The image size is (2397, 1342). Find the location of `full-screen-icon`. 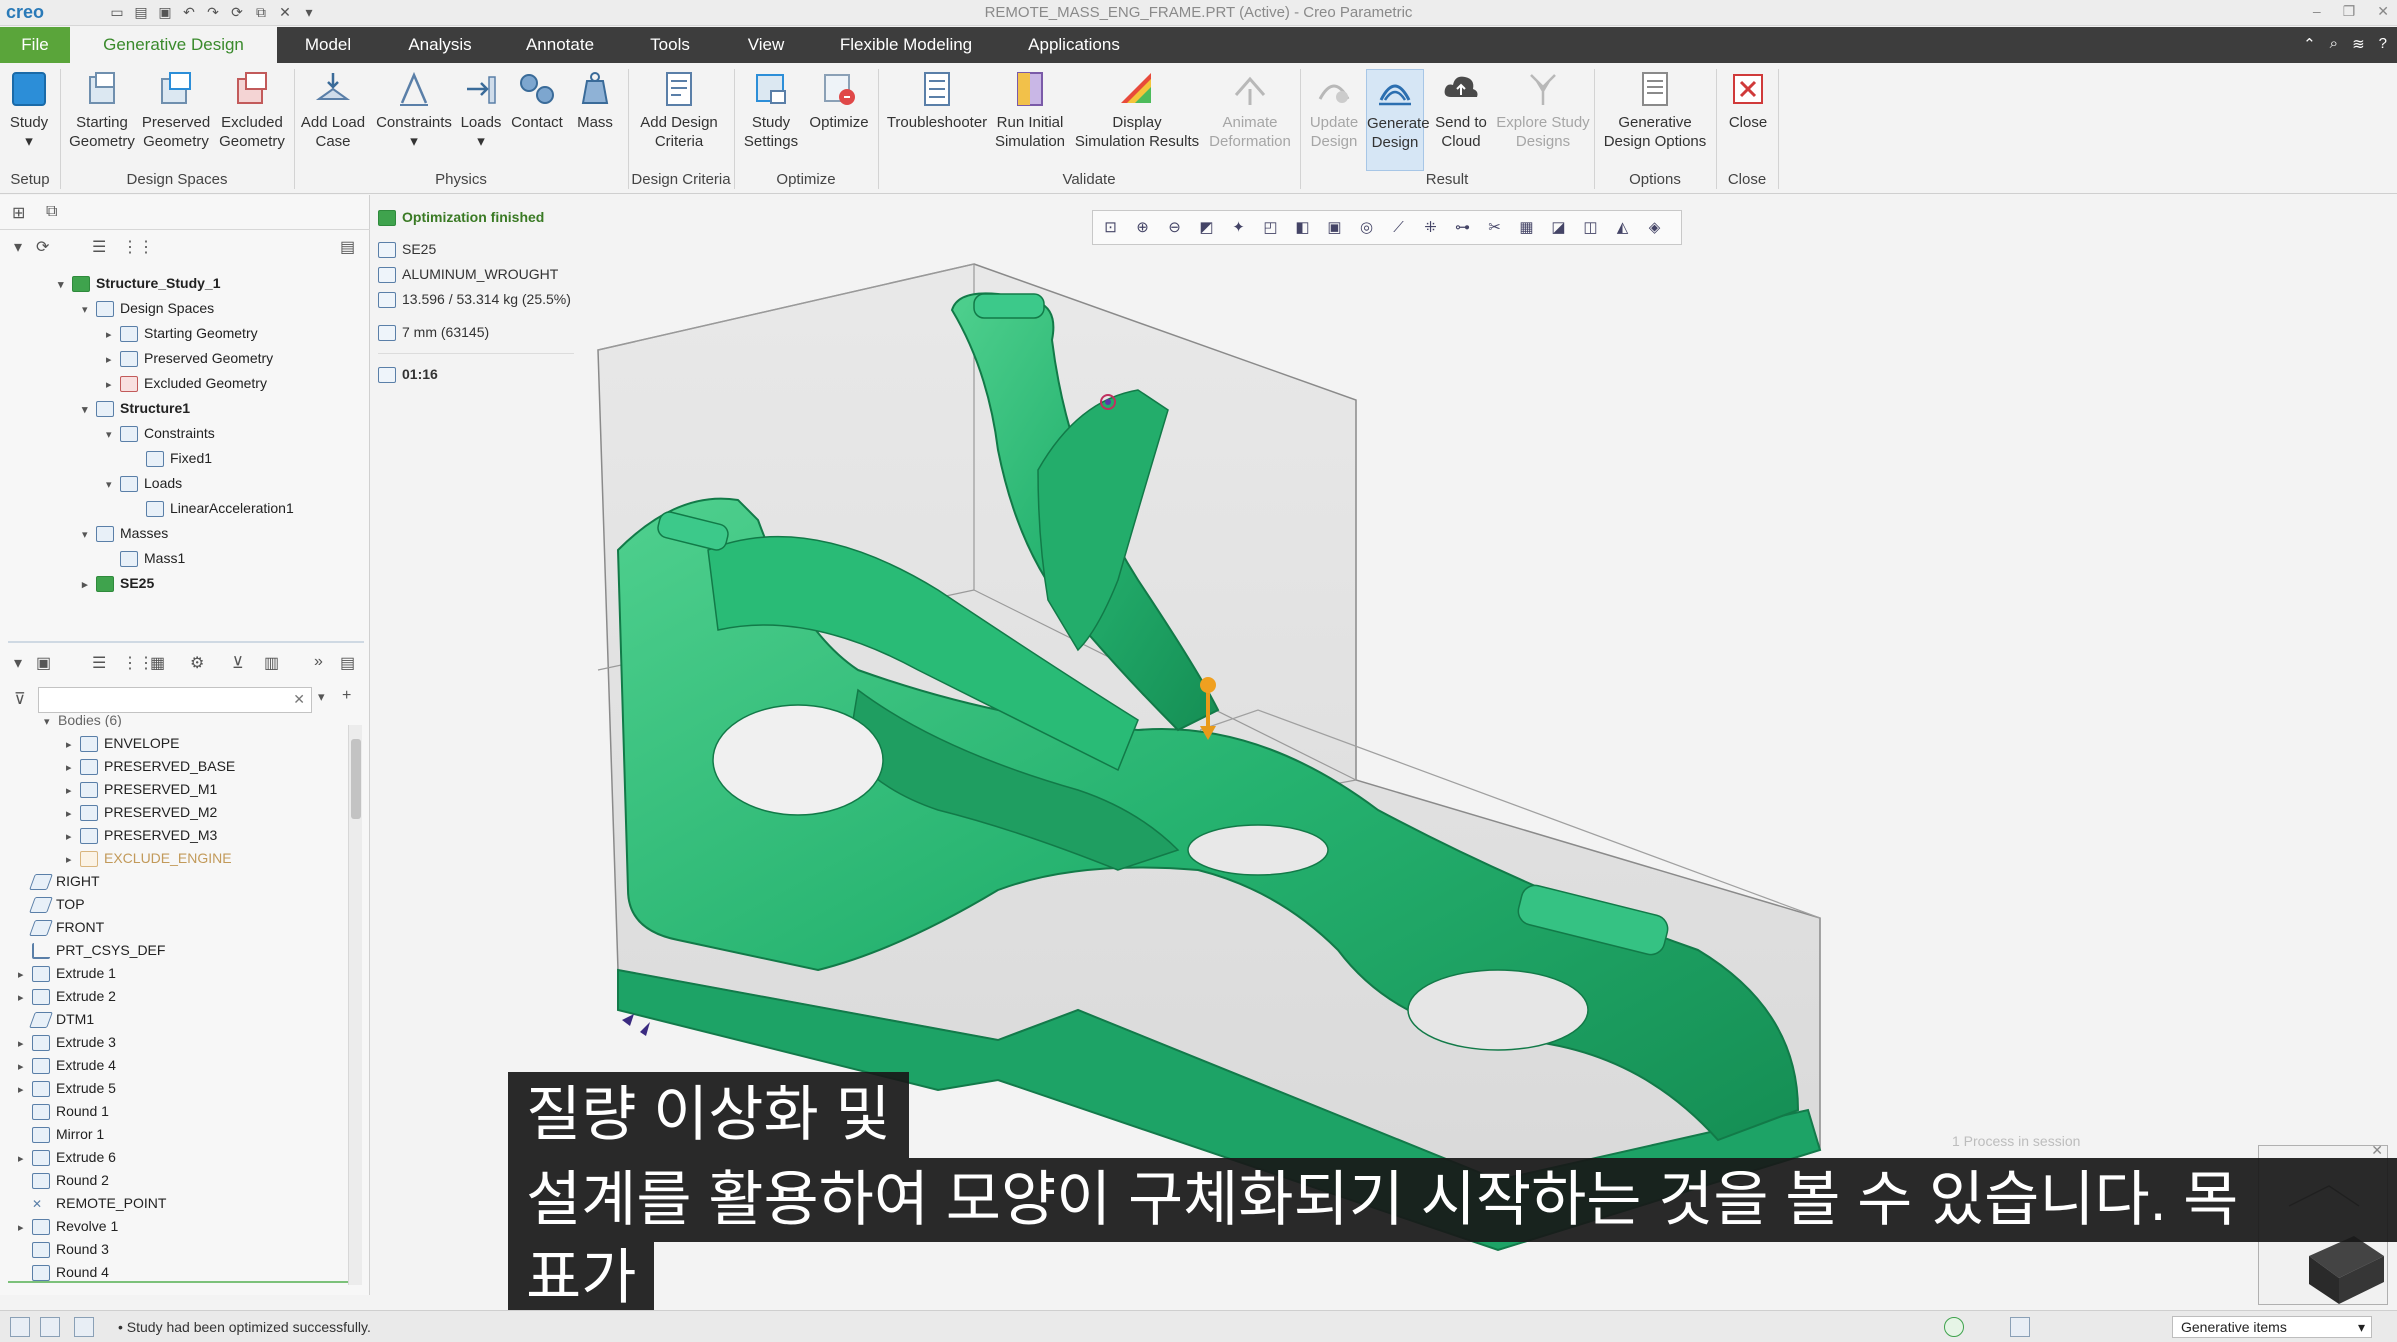

full-screen-icon is located at coordinates (84, 1327).